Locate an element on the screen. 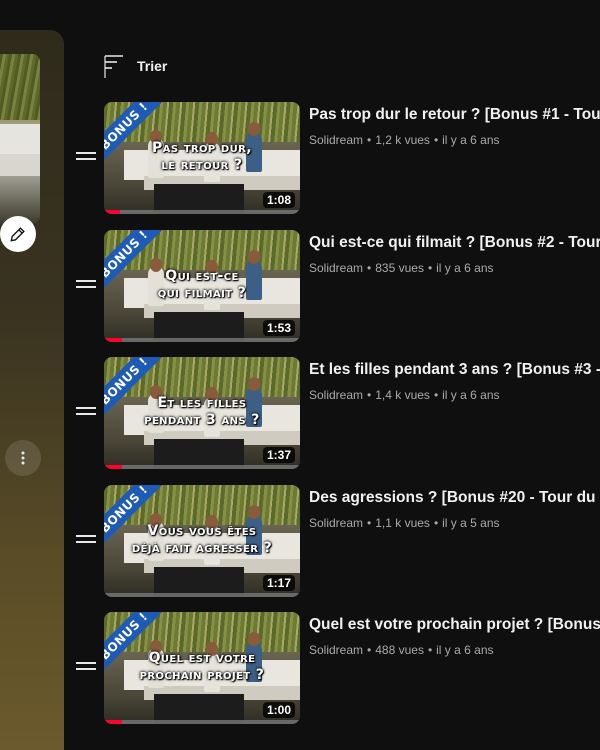  playlist-cover-thumbnail is located at coordinates (20, 139).